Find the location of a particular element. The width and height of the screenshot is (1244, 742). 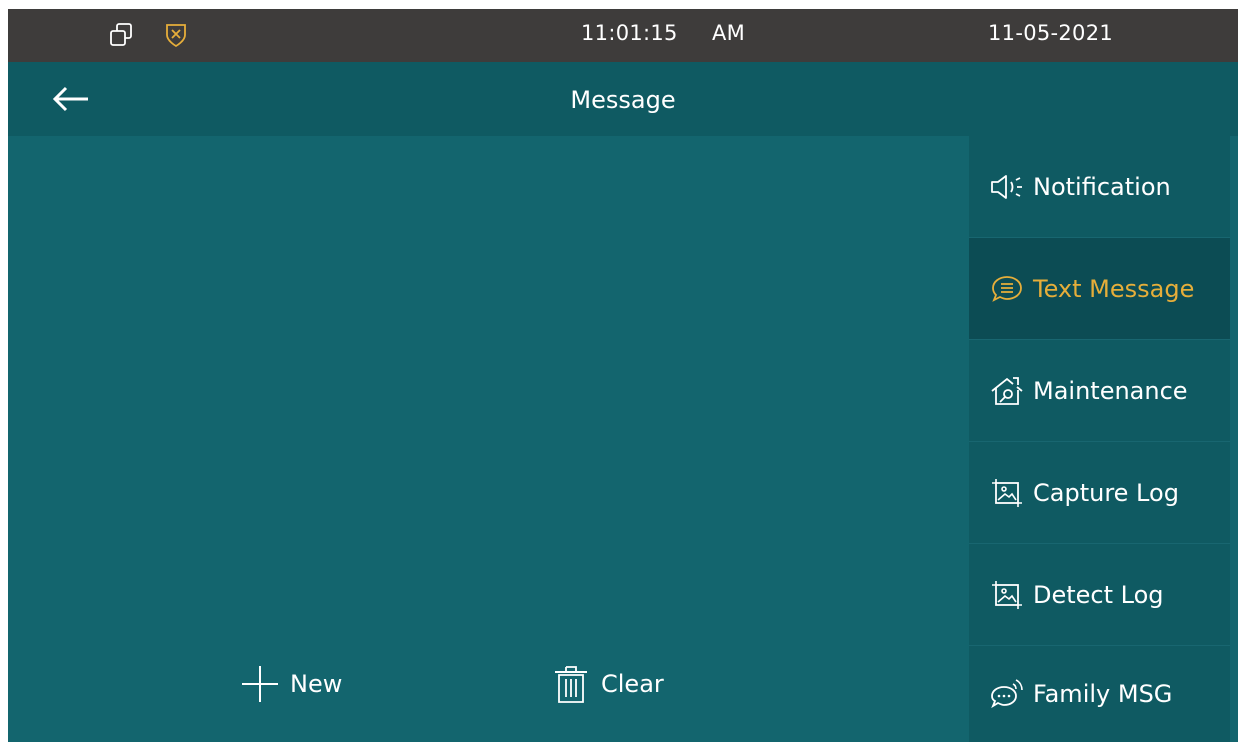

clear-button: Clear is located at coordinates (607, 684).